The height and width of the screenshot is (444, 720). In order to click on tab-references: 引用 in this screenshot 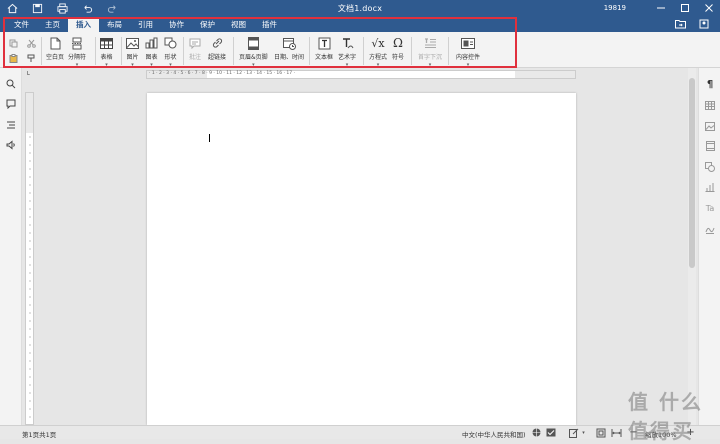, I will do `click(145, 24)`.